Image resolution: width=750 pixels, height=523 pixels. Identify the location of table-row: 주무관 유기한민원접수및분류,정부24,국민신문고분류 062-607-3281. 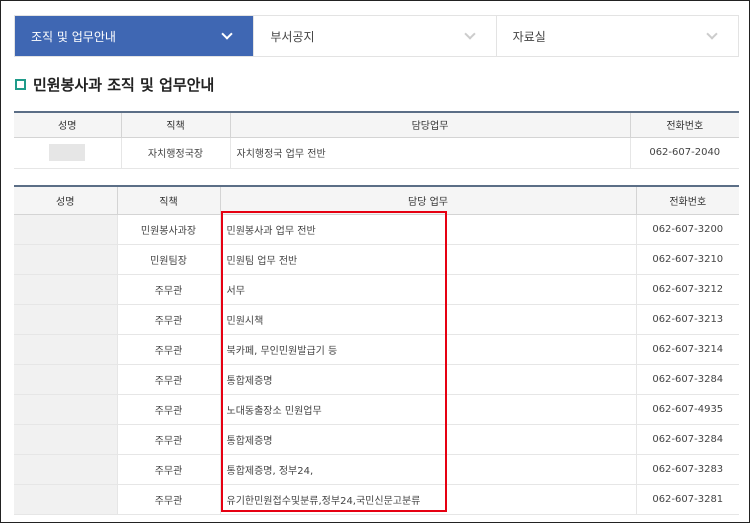
(376, 499).